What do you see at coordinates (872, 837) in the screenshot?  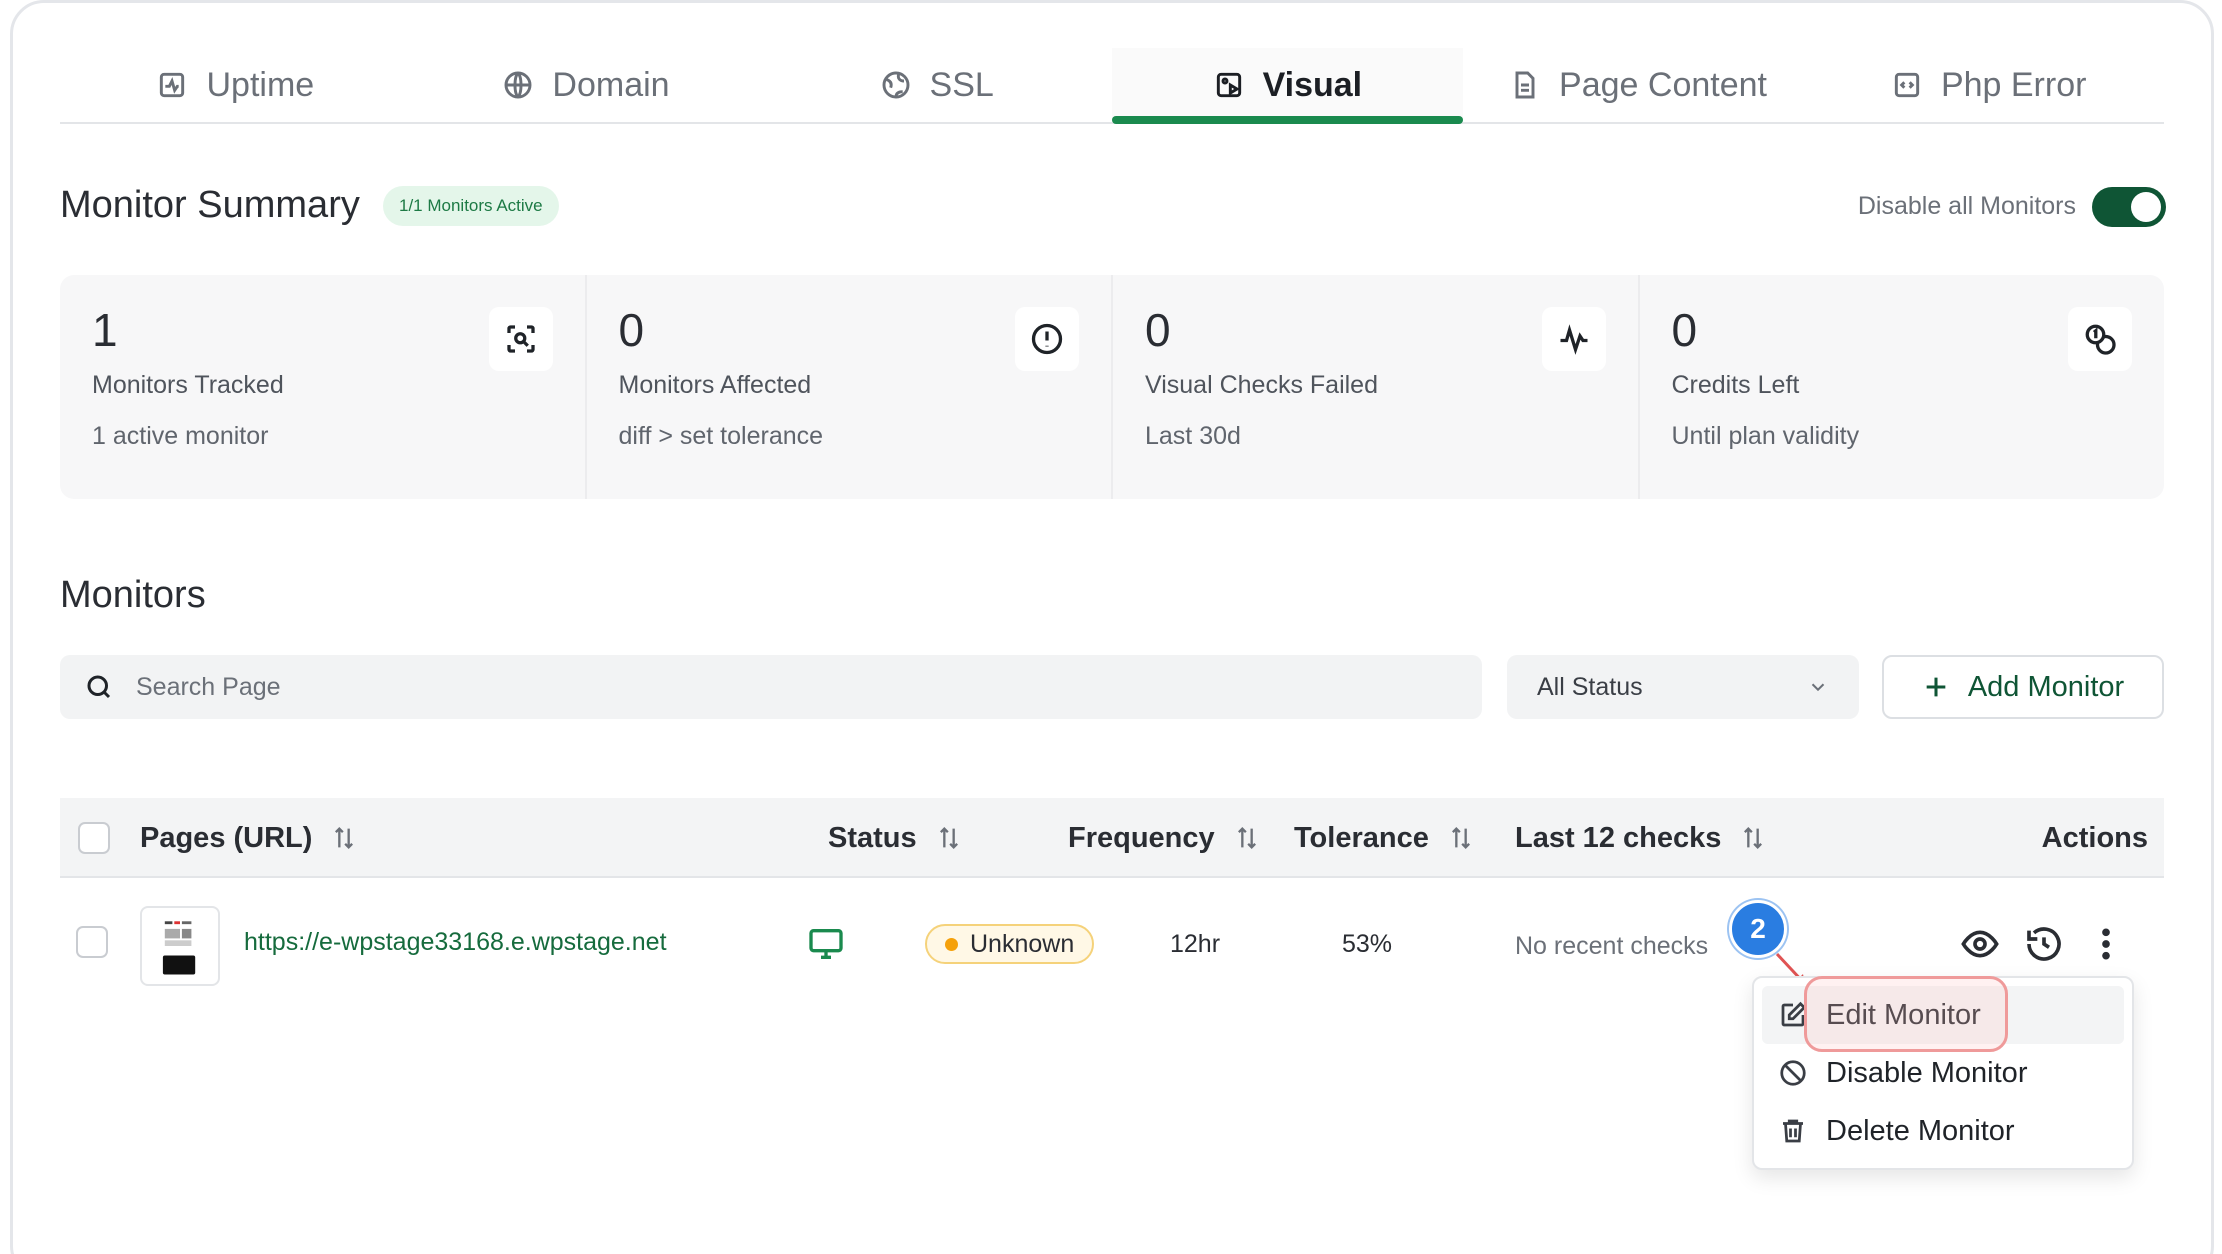 I see `column-label: Status` at bounding box center [872, 837].